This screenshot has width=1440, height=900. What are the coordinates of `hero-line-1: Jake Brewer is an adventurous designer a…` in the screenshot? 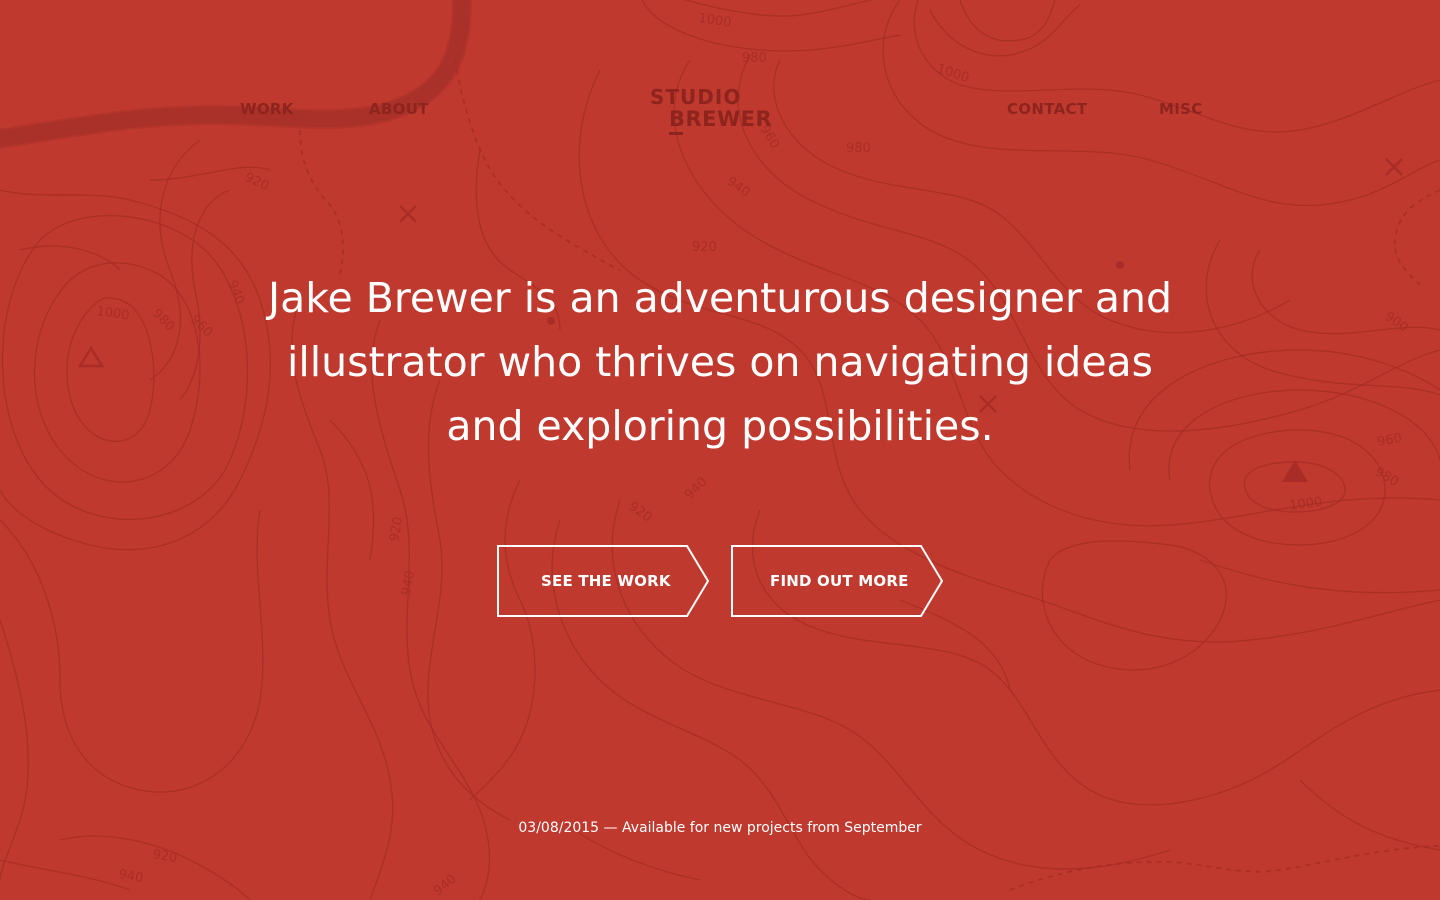 It's located at (719, 298).